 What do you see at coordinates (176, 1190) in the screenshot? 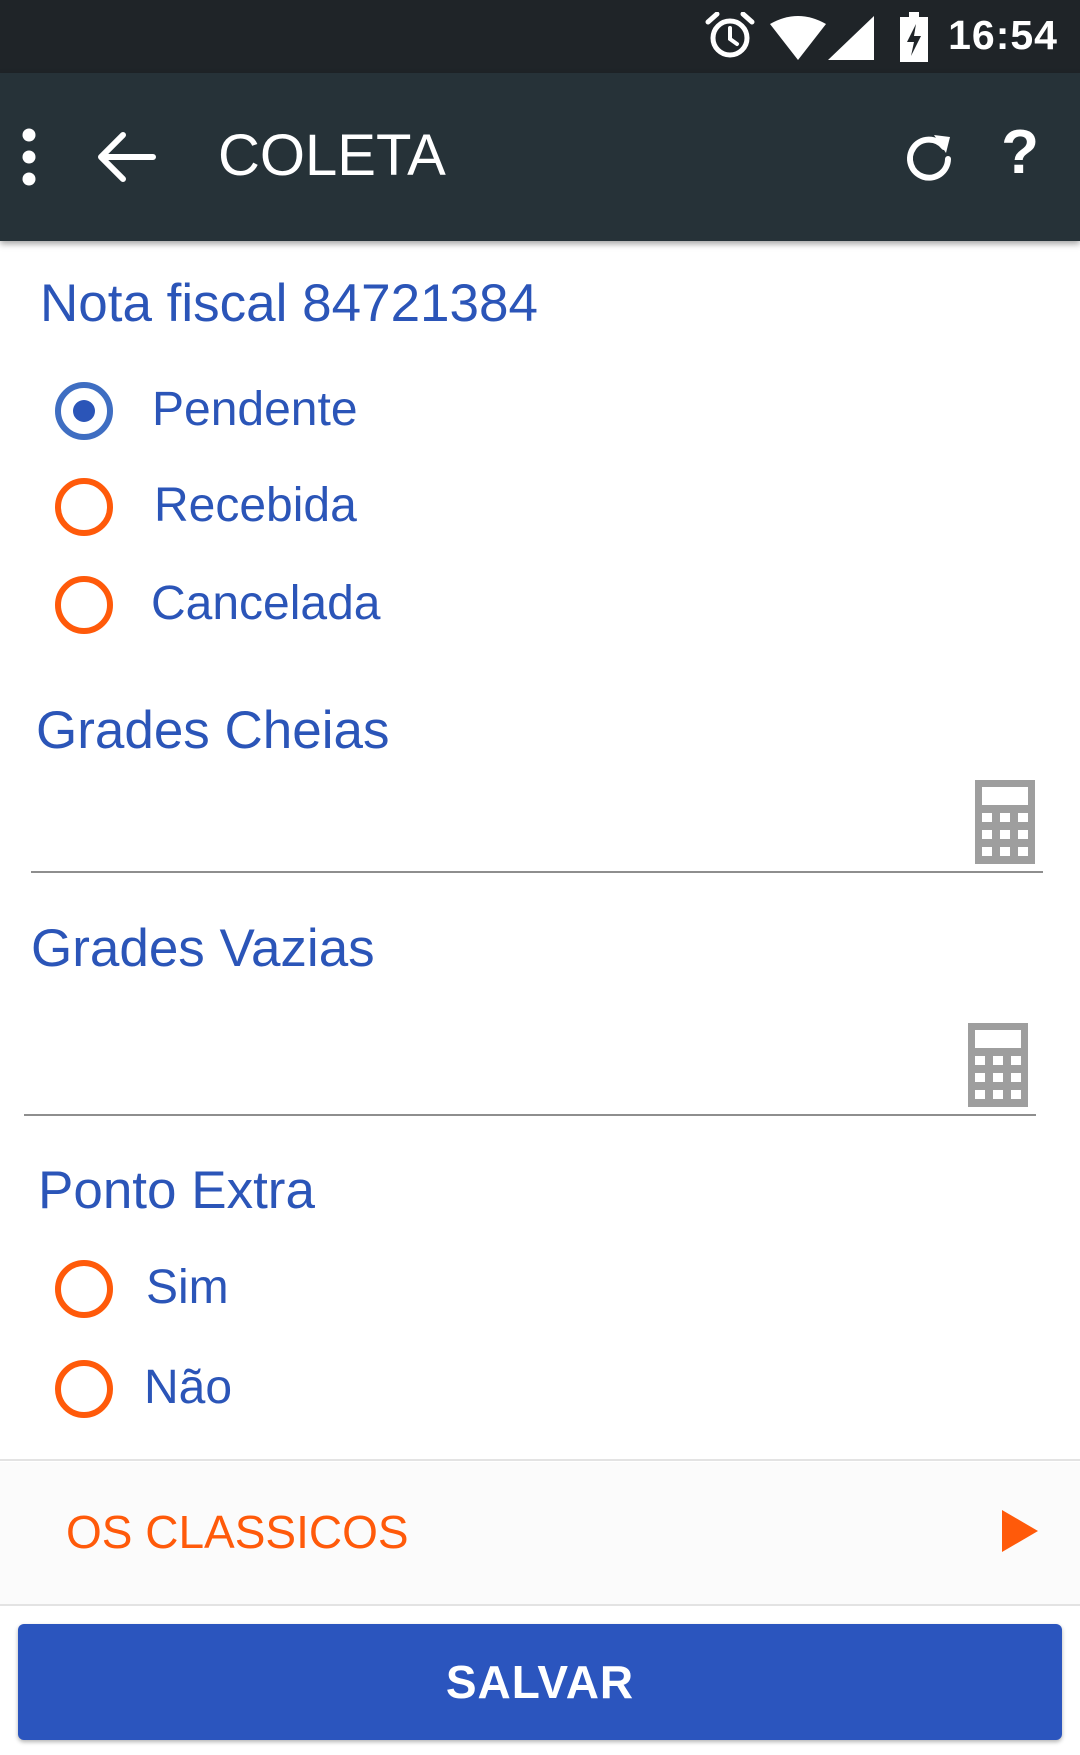
I see `ponto-extra-title: Ponto Extra` at bounding box center [176, 1190].